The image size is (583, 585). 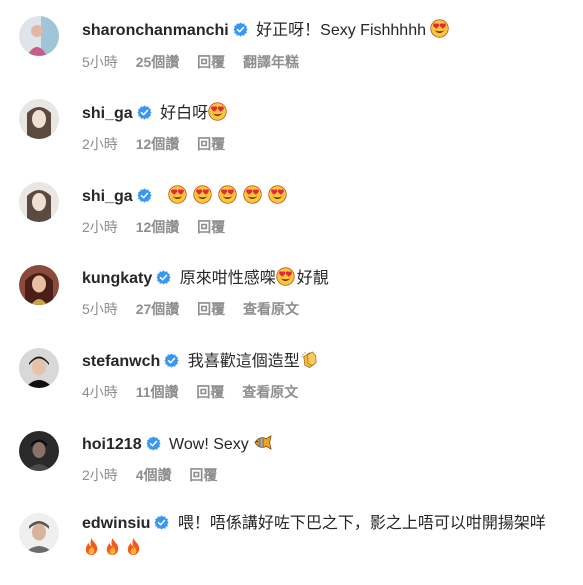 What do you see at coordinates (361, 523) in the screenshot?
I see `comment-text: 喂！唔係講好咗下巴之下，影之上唔可以咁開揚架咩` at bounding box center [361, 523].